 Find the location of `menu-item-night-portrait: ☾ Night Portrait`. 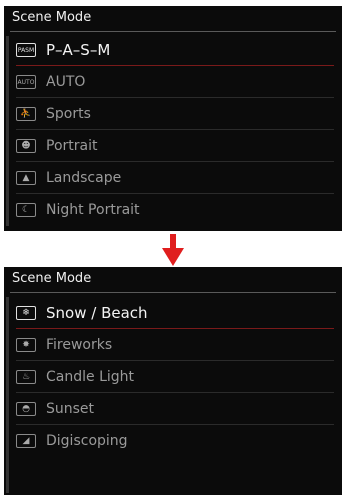

menu-item-night-portrait: ☾ Night Portrait is located at coordinates (175, 210).